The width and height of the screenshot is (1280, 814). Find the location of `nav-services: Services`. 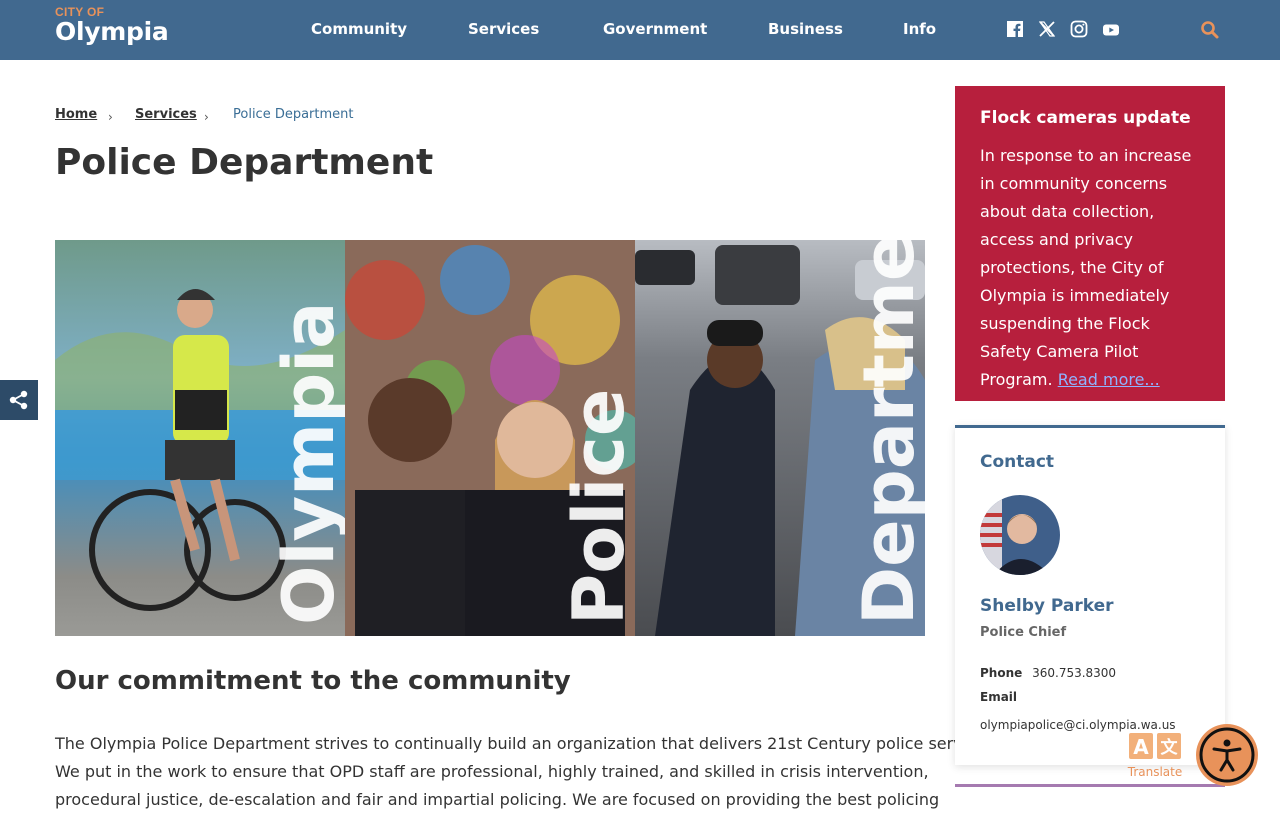

nav-services: Services is located at coordinates (503, 29).